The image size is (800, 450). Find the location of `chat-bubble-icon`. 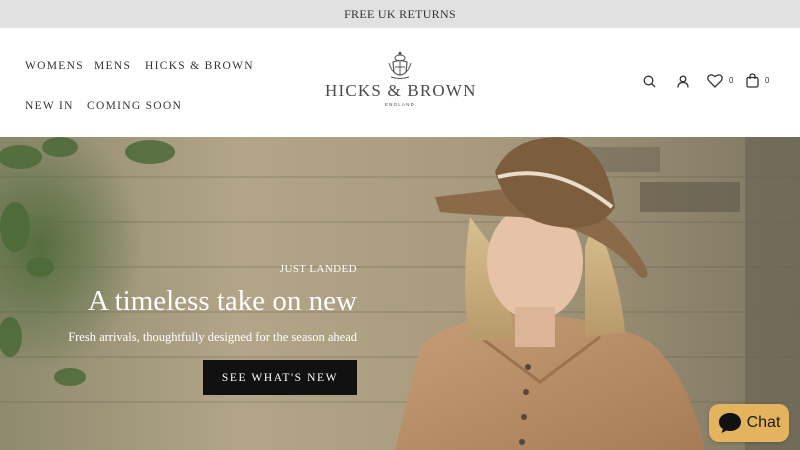

chat-bubble-icon is located at coordinates (729, 423).